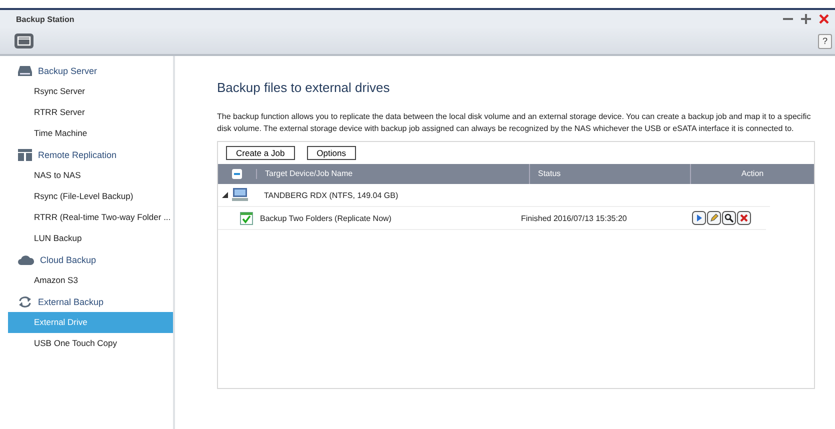  Describe the element at coordinates (331, 195) in the screenshot. I see `device-name: TANDBERG RDX (NTFS, 149.04 GB)` at that location.